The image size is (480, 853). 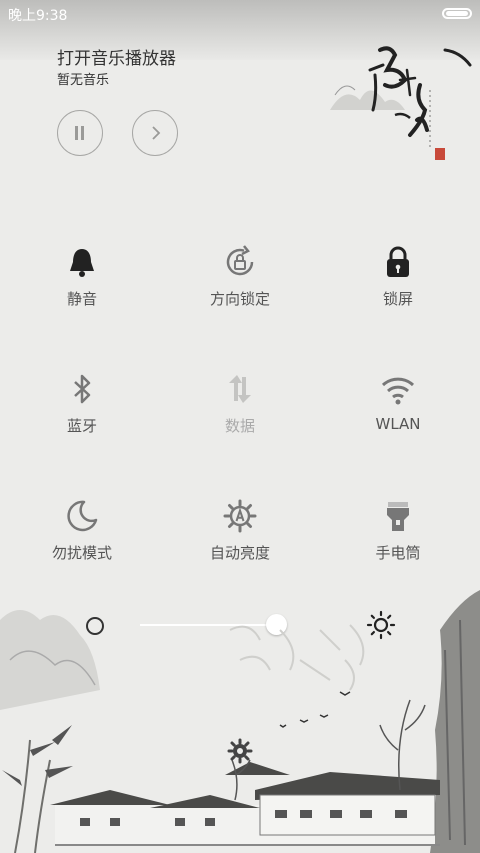 I want to click on toggle-bluetooth: 蓝牙, so click(x=82, y=416).